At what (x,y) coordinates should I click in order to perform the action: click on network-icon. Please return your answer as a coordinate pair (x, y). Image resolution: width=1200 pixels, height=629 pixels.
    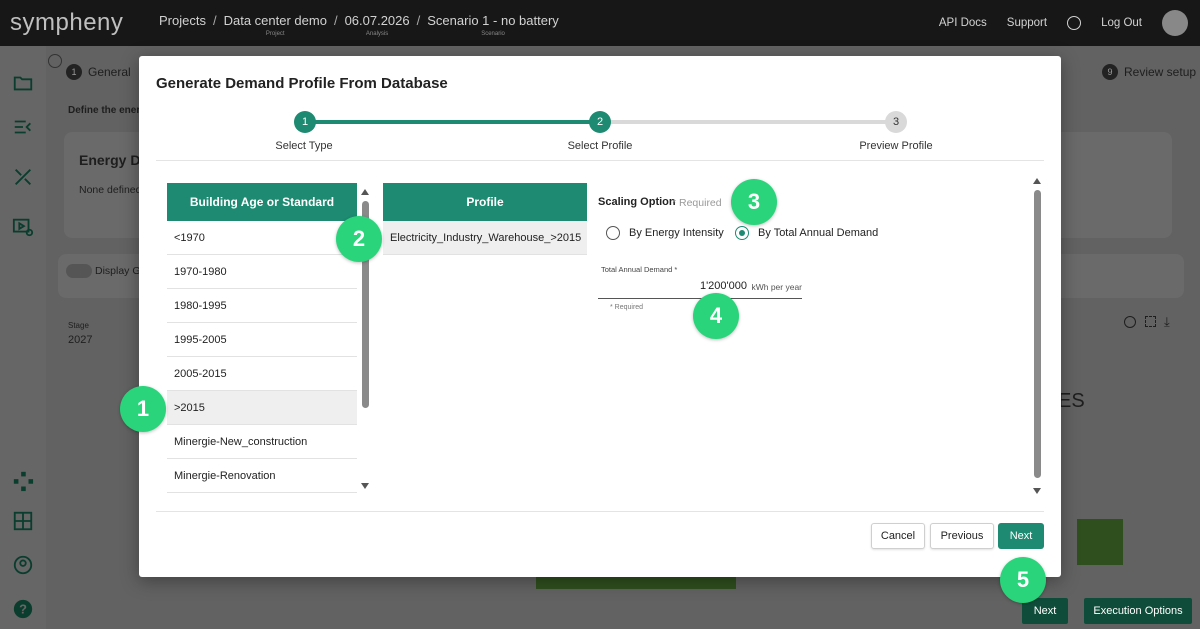
    Looking at the image, I should click on (23, 481).